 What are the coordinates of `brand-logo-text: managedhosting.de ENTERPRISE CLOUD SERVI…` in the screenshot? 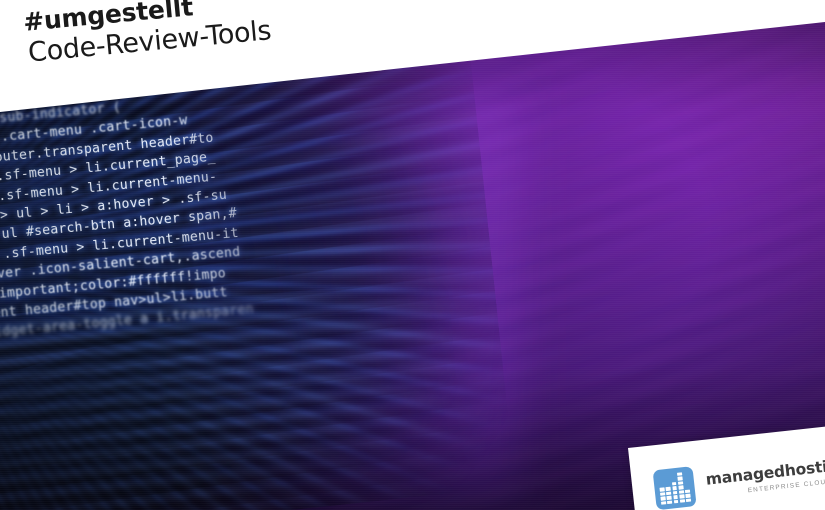 It's located at (765, 475).